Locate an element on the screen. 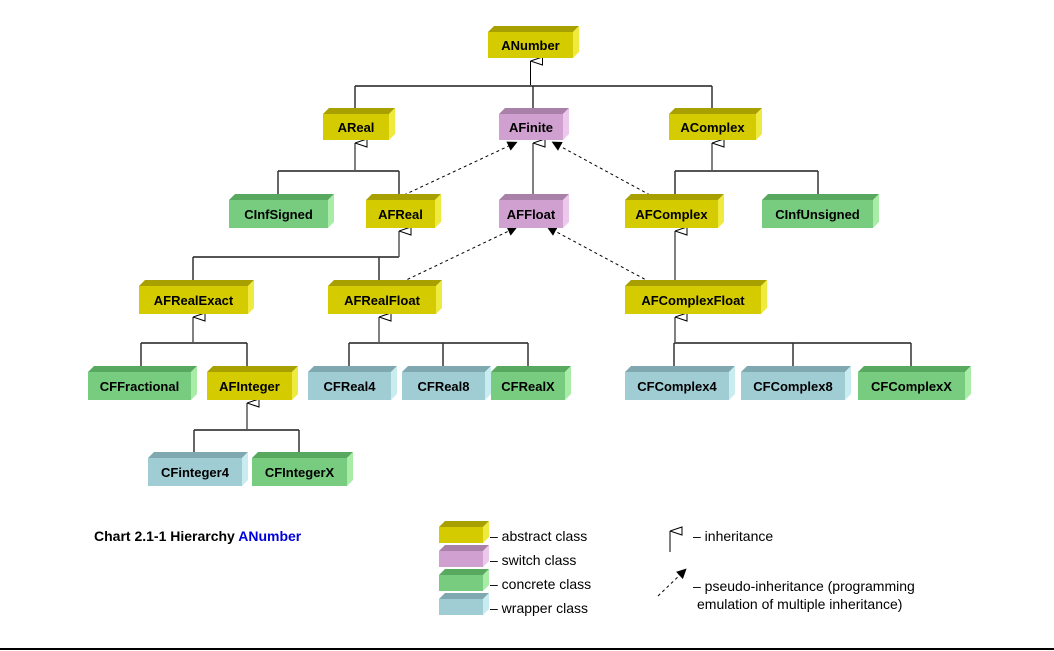 The image size is (1054, 651). class-node-afcomplexfloat: AFComplexFloat is located at coordinates (696, 297).